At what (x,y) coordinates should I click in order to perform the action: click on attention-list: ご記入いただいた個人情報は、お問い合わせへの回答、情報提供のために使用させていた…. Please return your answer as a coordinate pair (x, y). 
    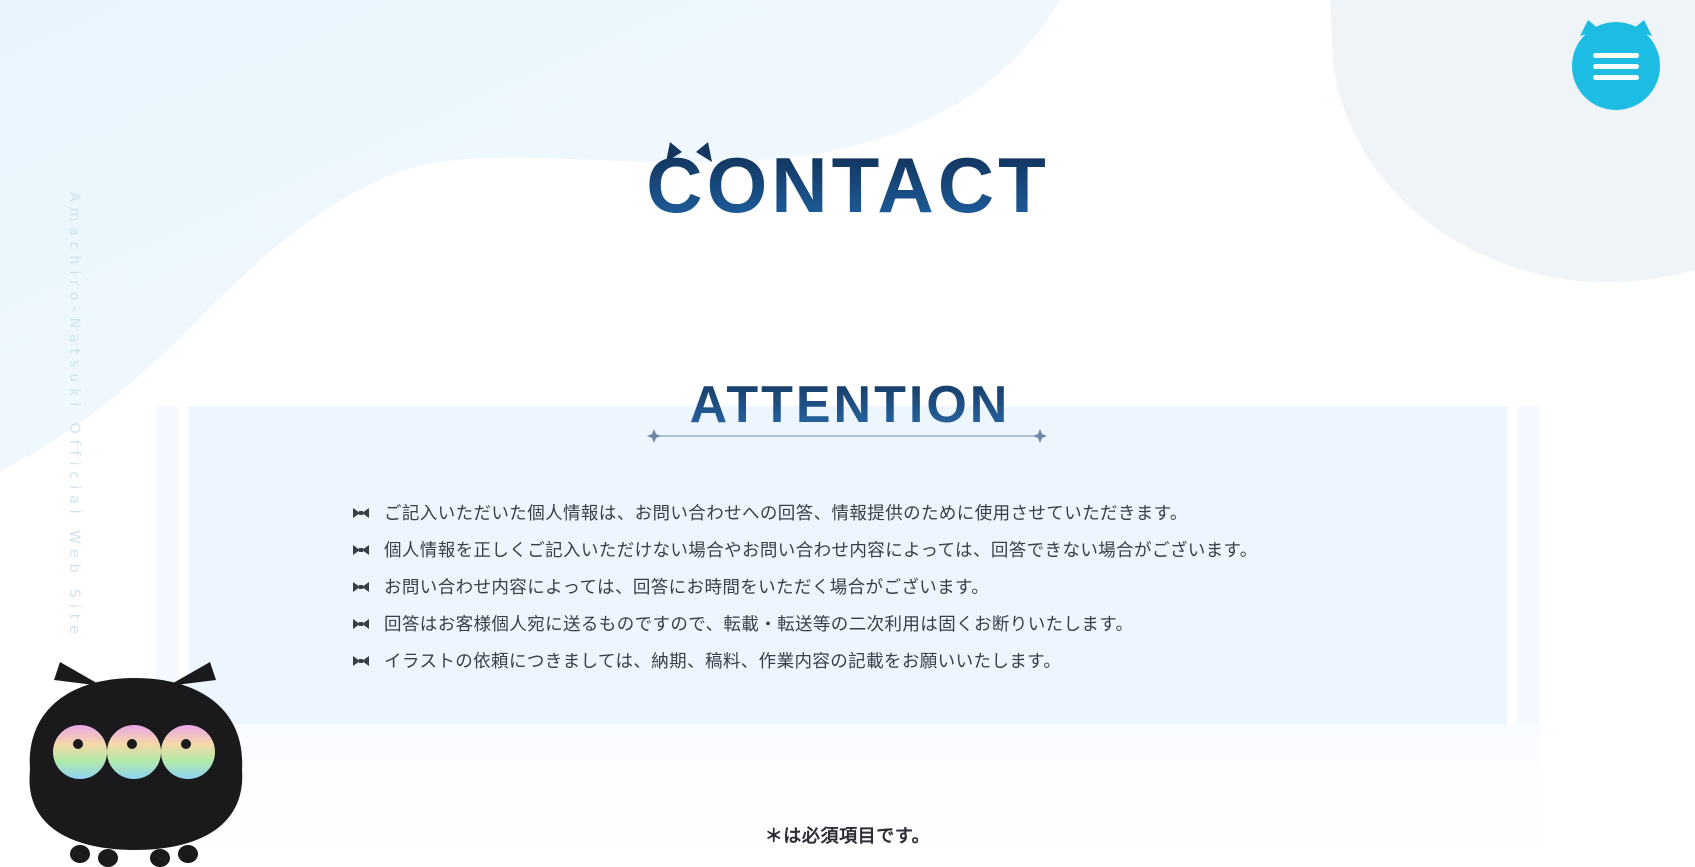
    Looking at the image, I should click on (805, 586).